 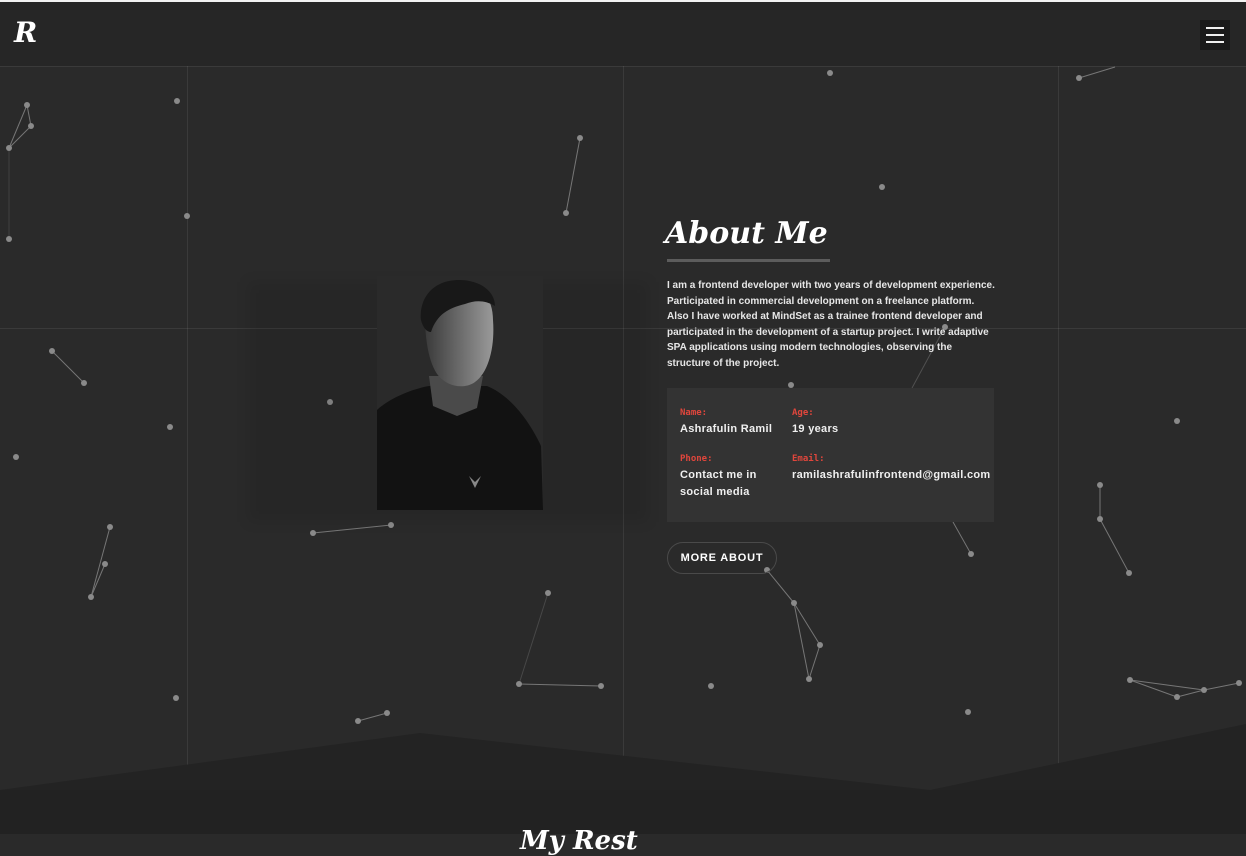 What do you see at coordinates (746, 233) in the screenshot?
I see `about-title: About Me` at bounding box center [746, 233].